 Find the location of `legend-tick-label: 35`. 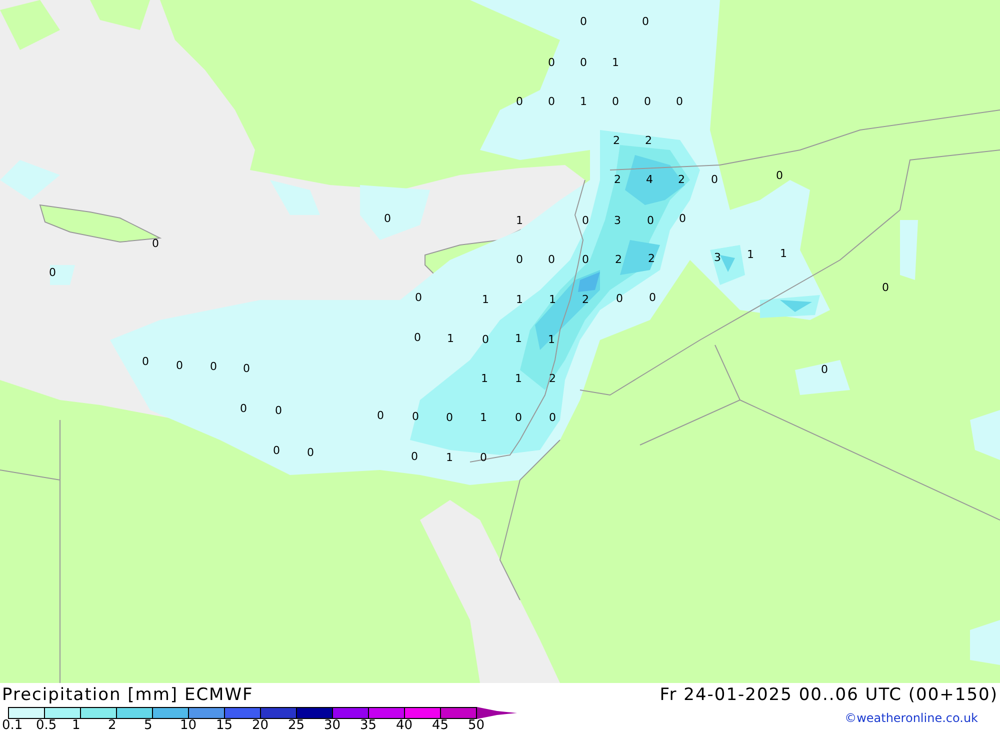

legend-tick-label: 35 is located at coordinates (368, 726).